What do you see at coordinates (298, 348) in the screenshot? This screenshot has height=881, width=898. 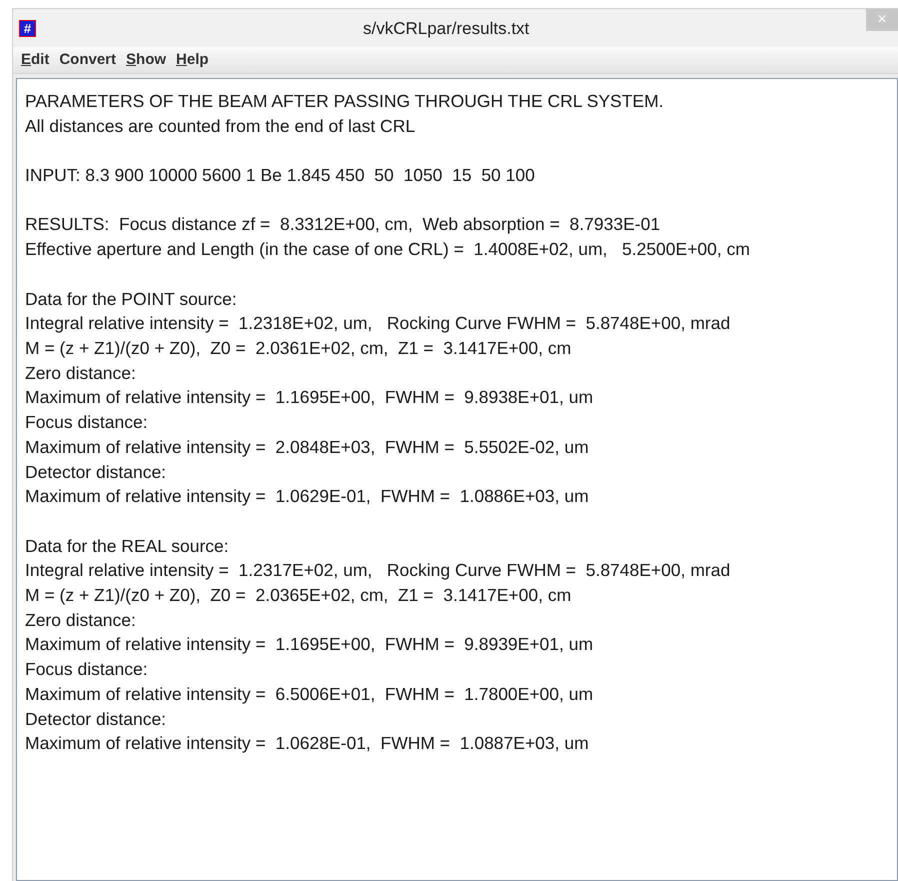 I see `text-line: M = (z + Z1)/(z0 + Z0), Z0 = 2.0361E+02, cm, Z1 = 3.1417E+00, cm` at bounding box center [298, 348].